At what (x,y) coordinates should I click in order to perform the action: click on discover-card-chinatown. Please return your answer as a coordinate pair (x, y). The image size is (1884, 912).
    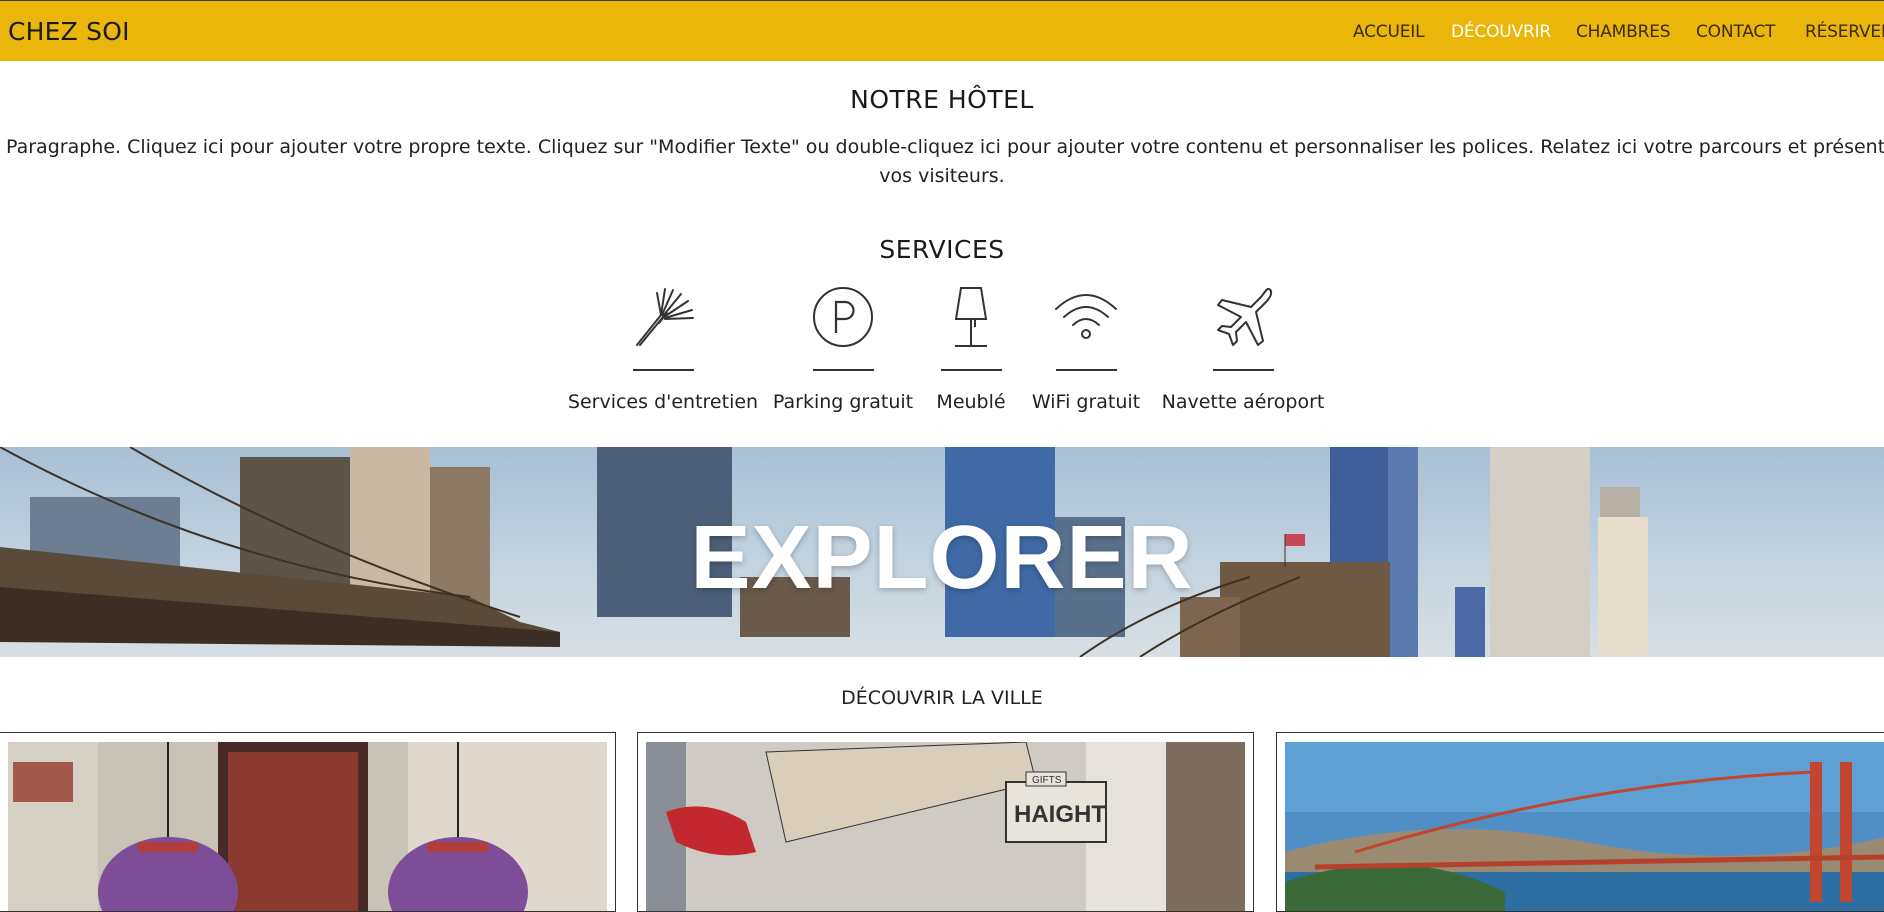
    Looking at the image, I should click on (308, 822).